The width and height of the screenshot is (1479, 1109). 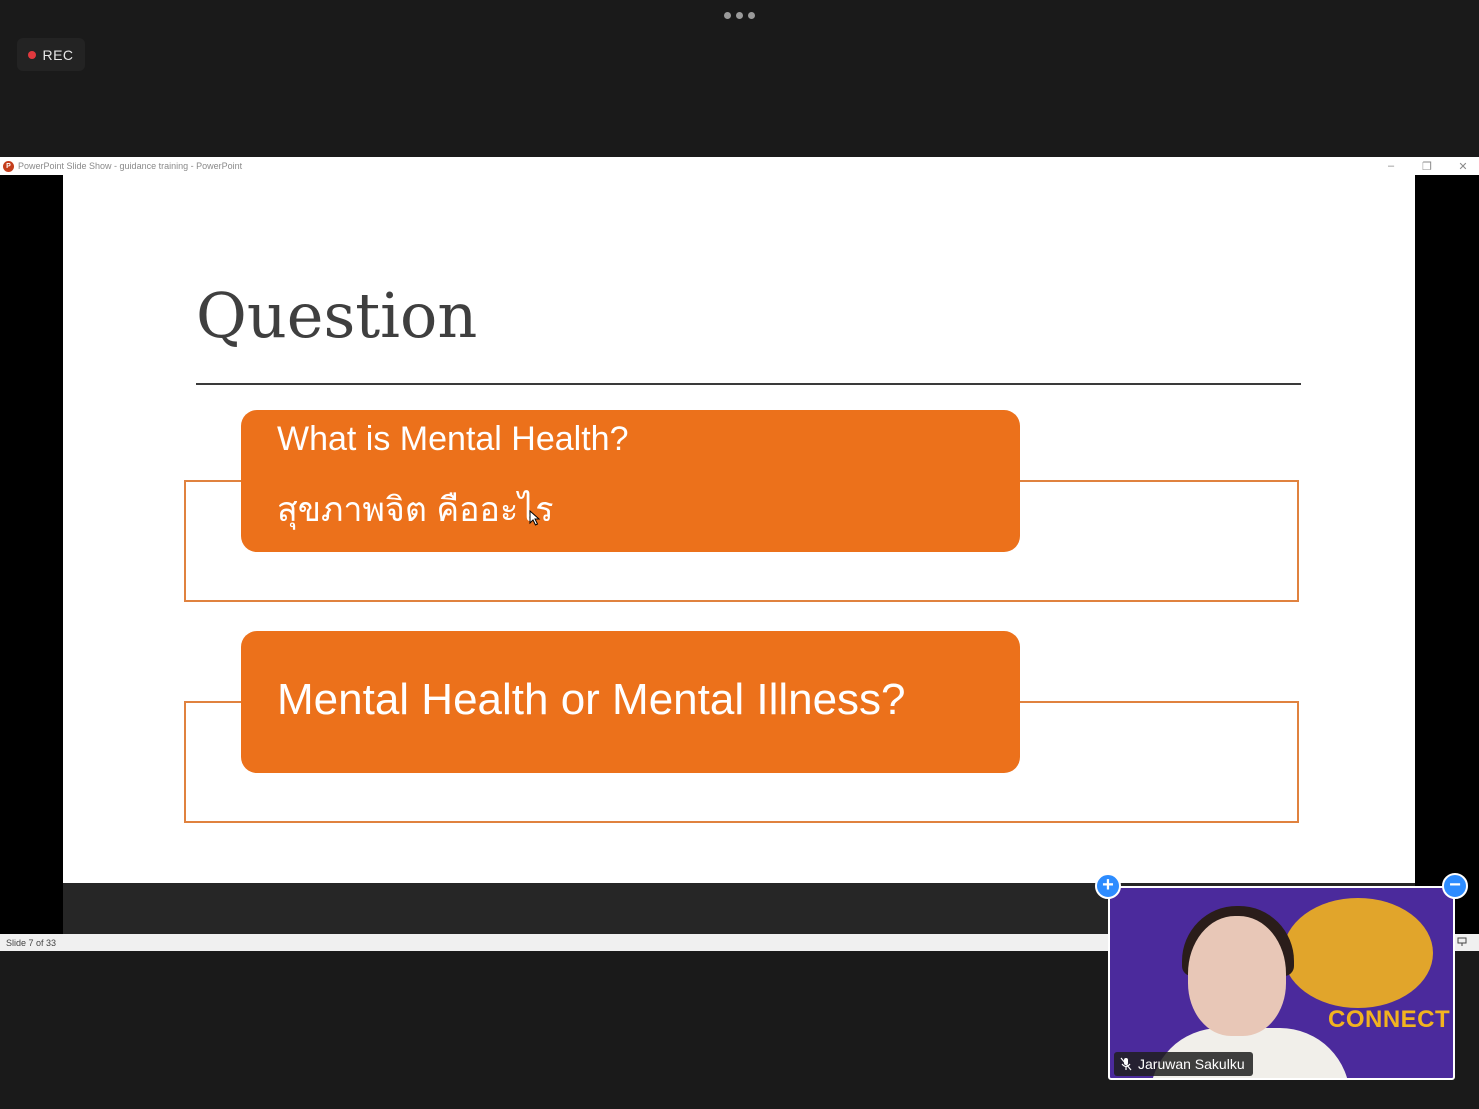 What do you see at coordinates (31, 942) in the screenshot?
I see `slide-counter: Slide 7 of 33` at bounding box center [31, 942].